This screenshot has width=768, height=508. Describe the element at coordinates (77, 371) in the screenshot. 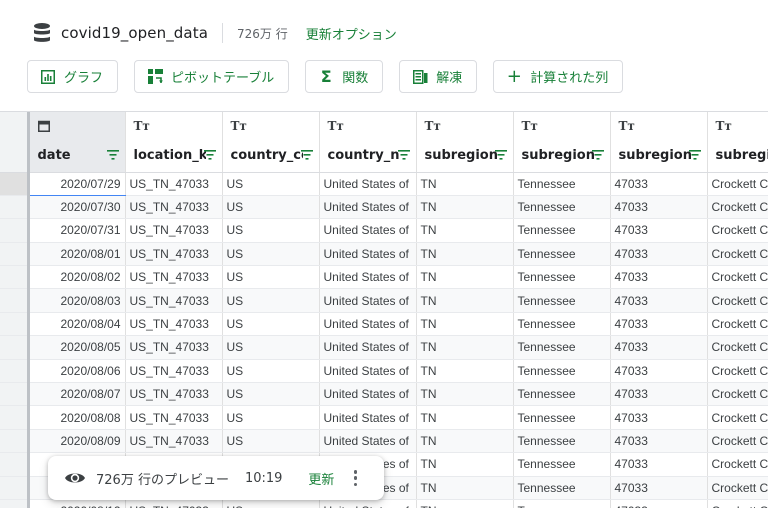

I see `date-cell: 2020/08/06` at that location.